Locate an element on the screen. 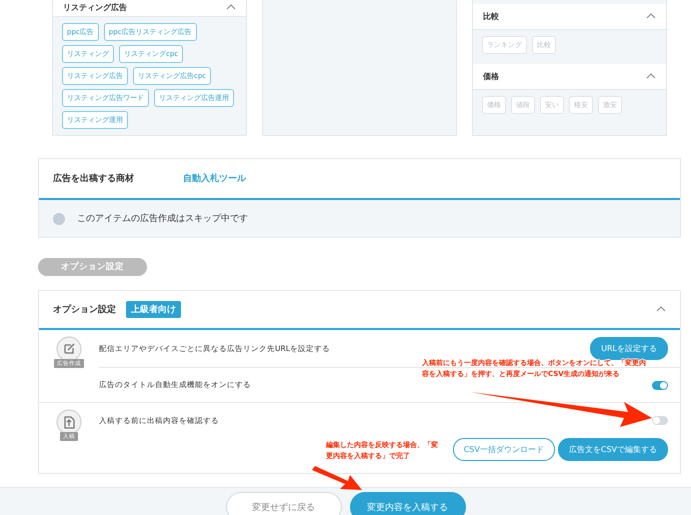 The image size is (691, 515). product-link: 自動入札ツール is located at coordinates (214, 178).